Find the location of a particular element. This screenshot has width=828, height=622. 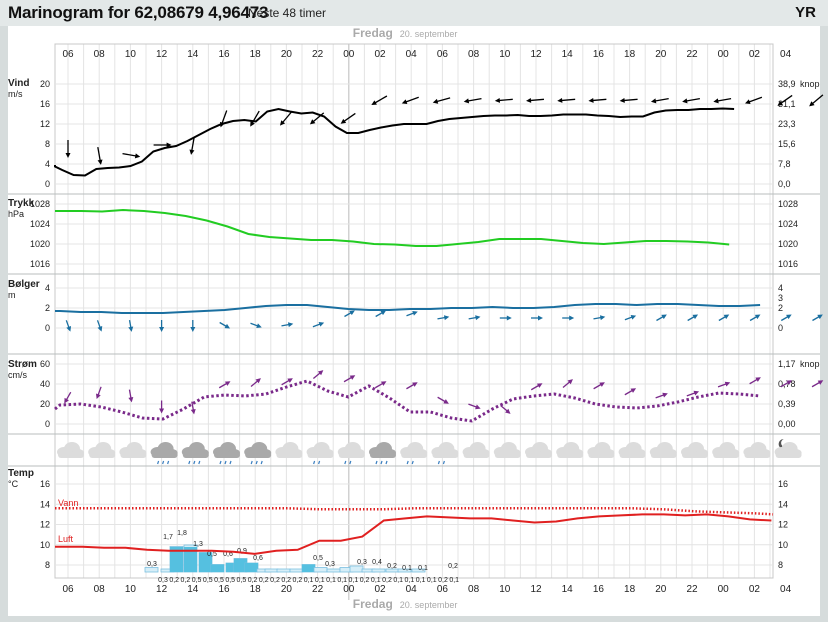

precip-bar-fill is located at coordinates (308, 568).